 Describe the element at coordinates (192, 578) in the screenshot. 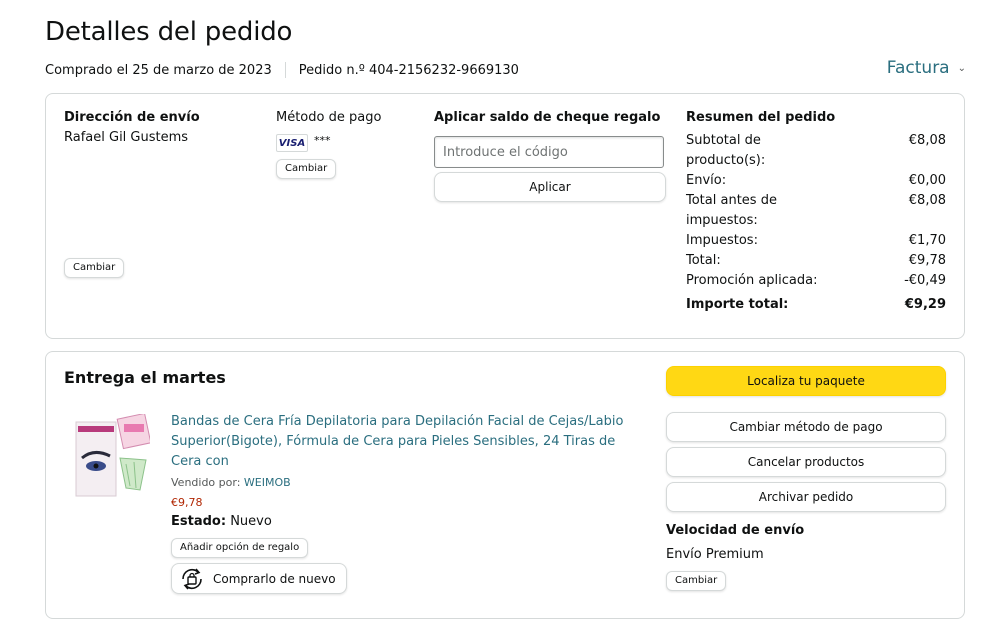

I see `buy-again-icon` at that location.